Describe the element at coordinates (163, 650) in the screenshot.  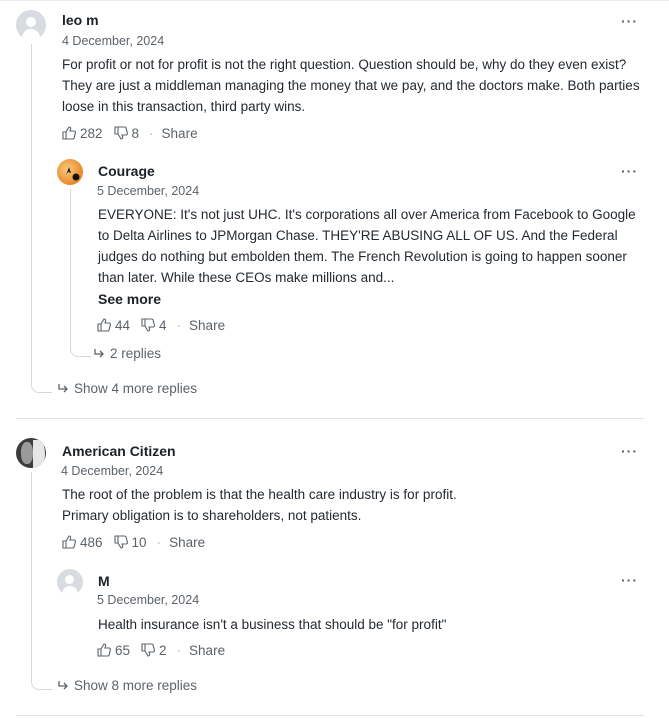
I see `dislike-count: 2` at that location.